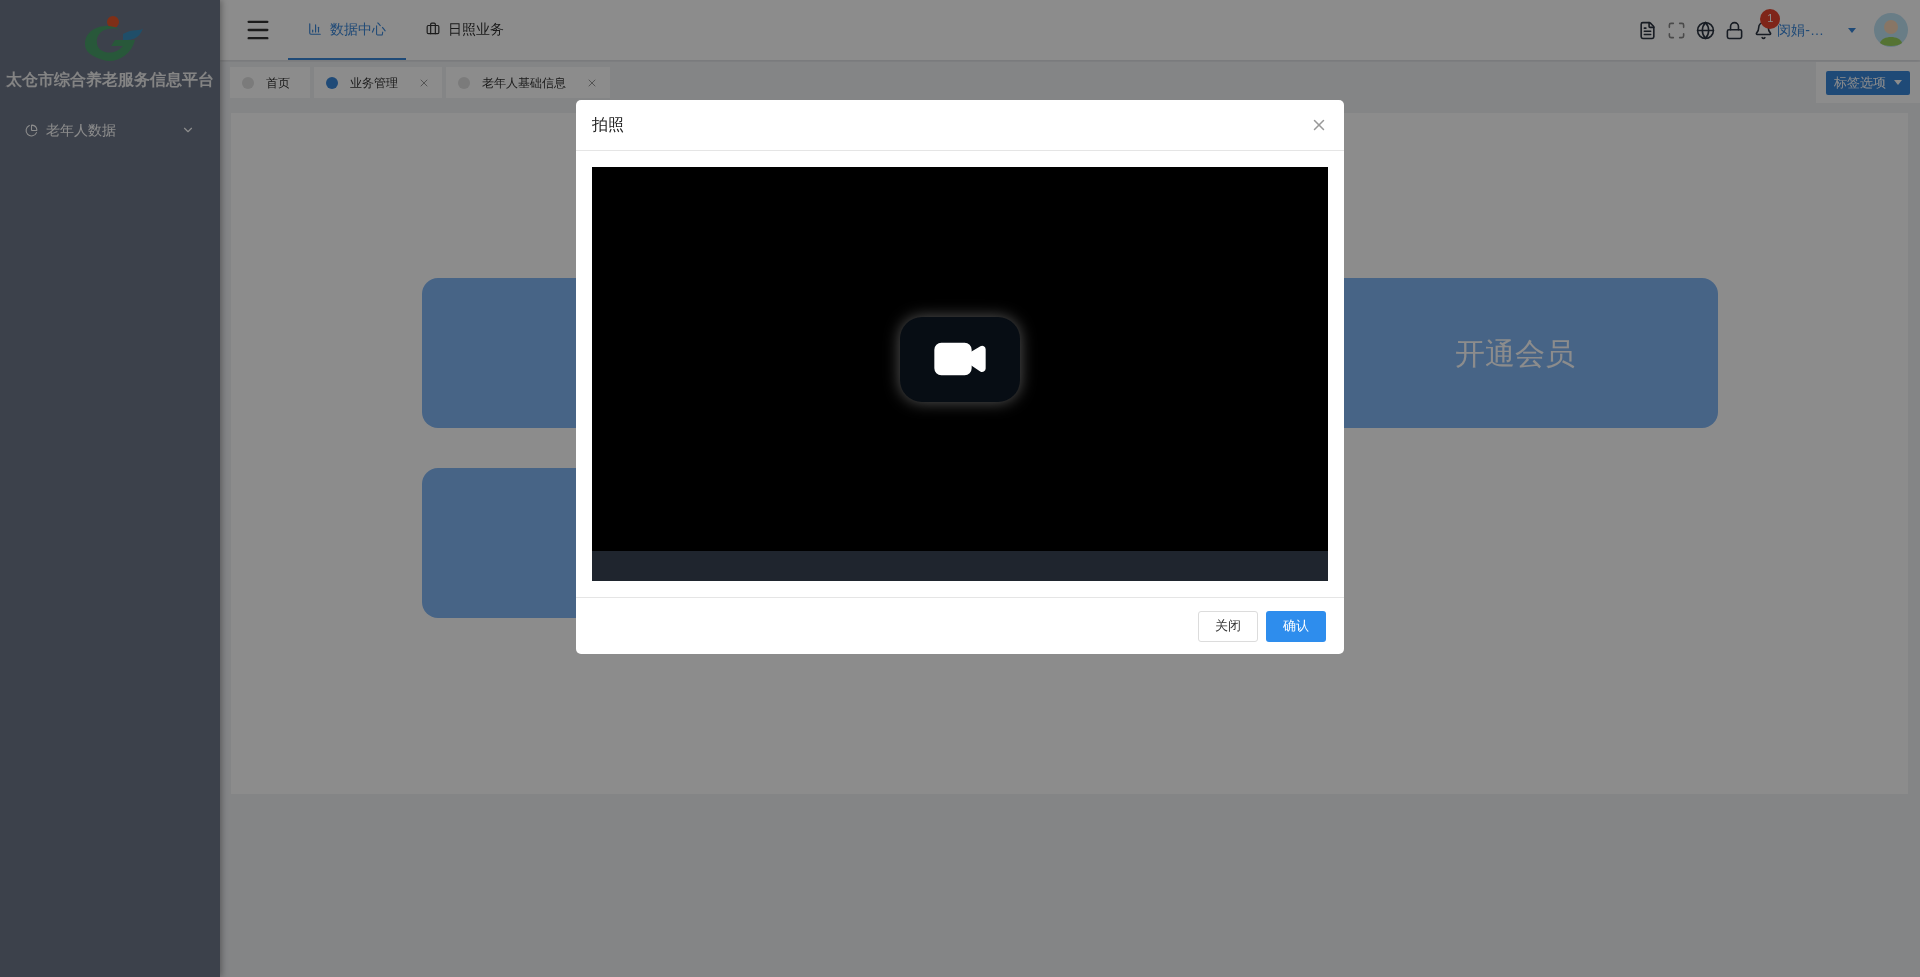 This screenshot has width=1920, height=977. Describe the element at coordinates (110, 80) in the screenshot. I see `platform-name: 太仓市综合养老服务信息平台` at that location.